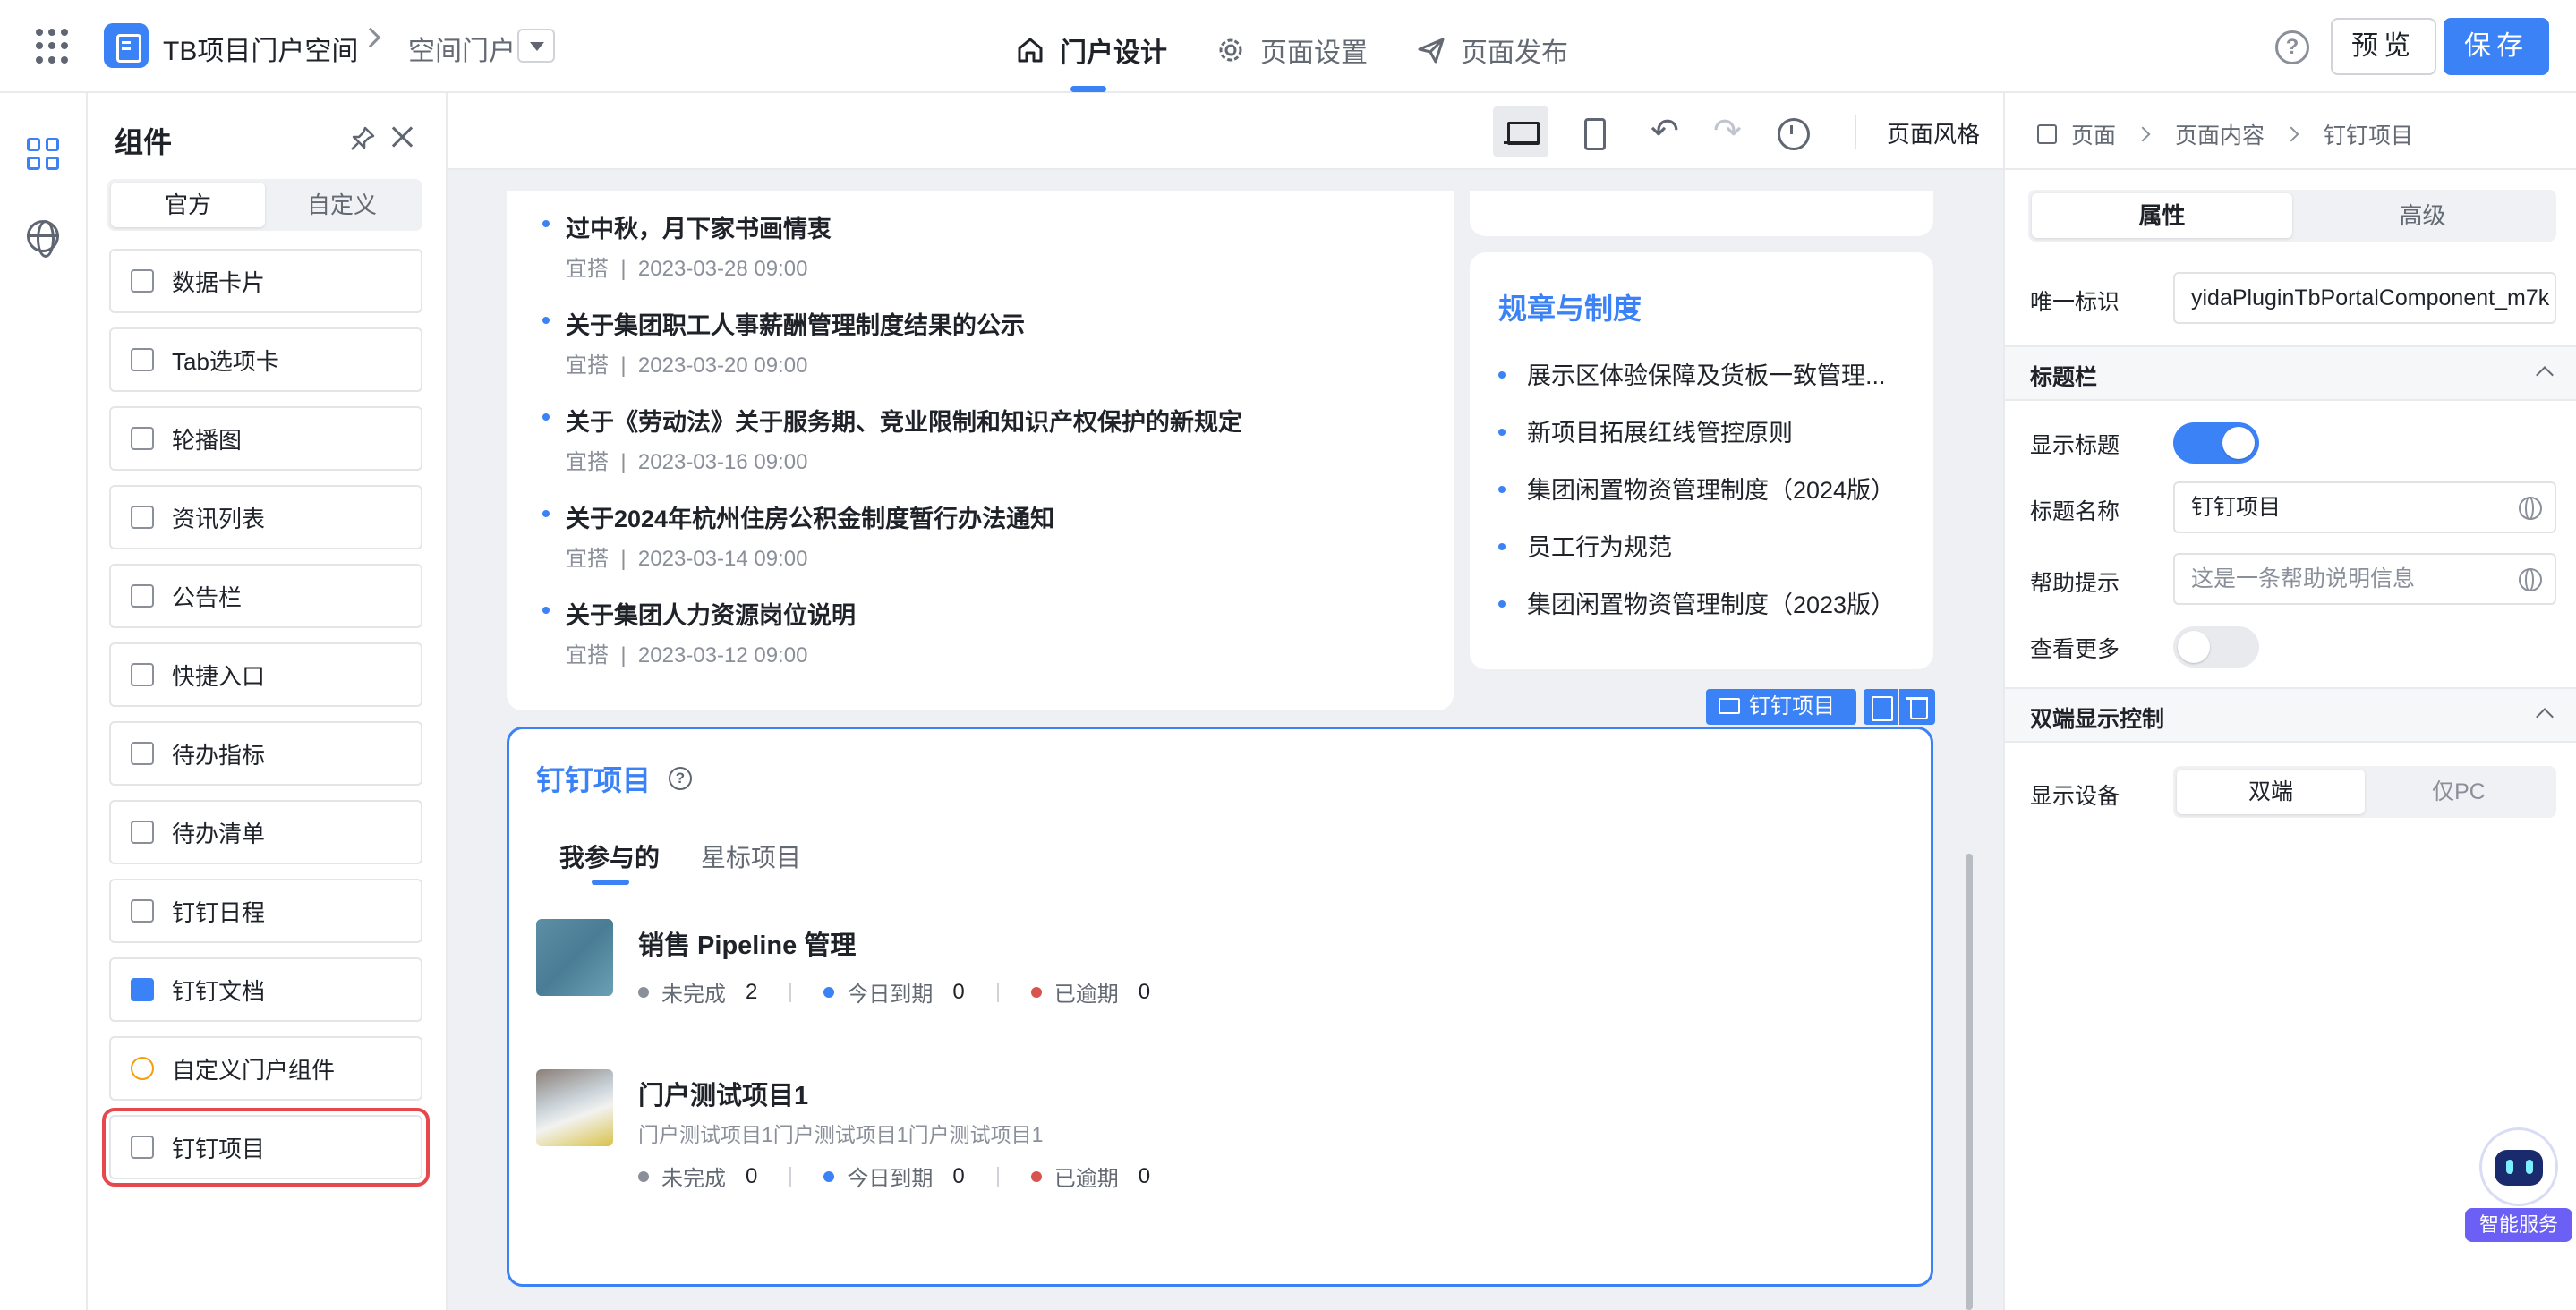 Image resolution: width=2576 pixels, height=1310 pixels. Describe the element at coordinates (43, 154) in the screenshot. I see `components-grid-icon` at that location.